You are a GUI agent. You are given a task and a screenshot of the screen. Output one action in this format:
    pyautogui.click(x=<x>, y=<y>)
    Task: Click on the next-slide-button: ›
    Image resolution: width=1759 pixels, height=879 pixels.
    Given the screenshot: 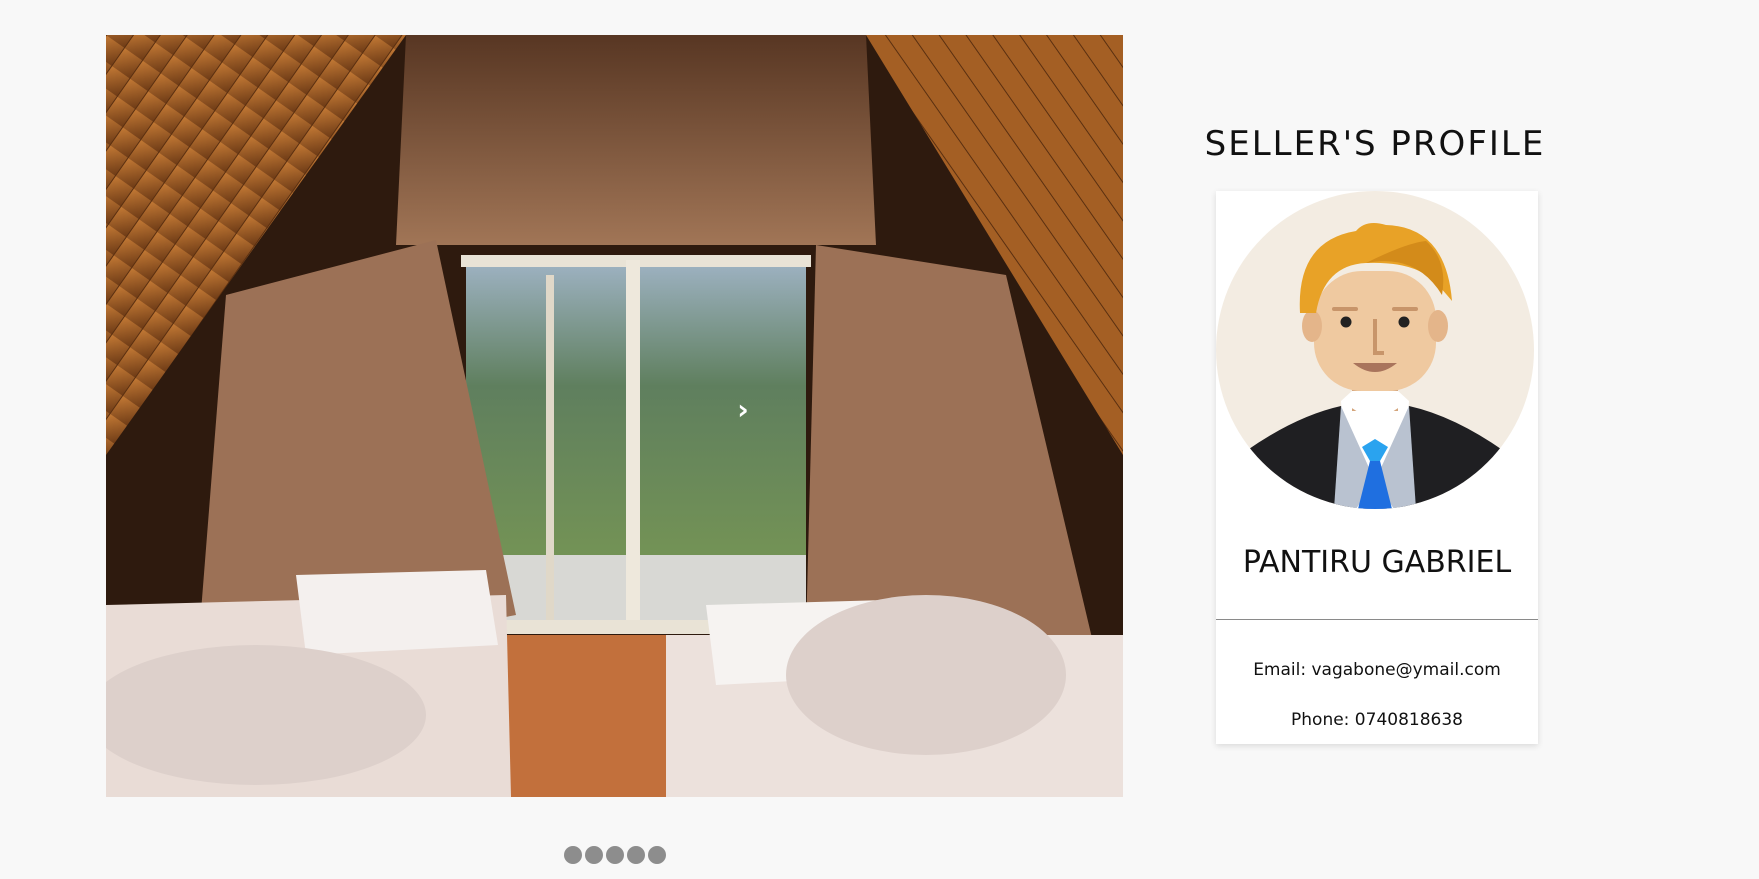 What is the action you would take?
    pyautogui.click(x=743, y=410)
    